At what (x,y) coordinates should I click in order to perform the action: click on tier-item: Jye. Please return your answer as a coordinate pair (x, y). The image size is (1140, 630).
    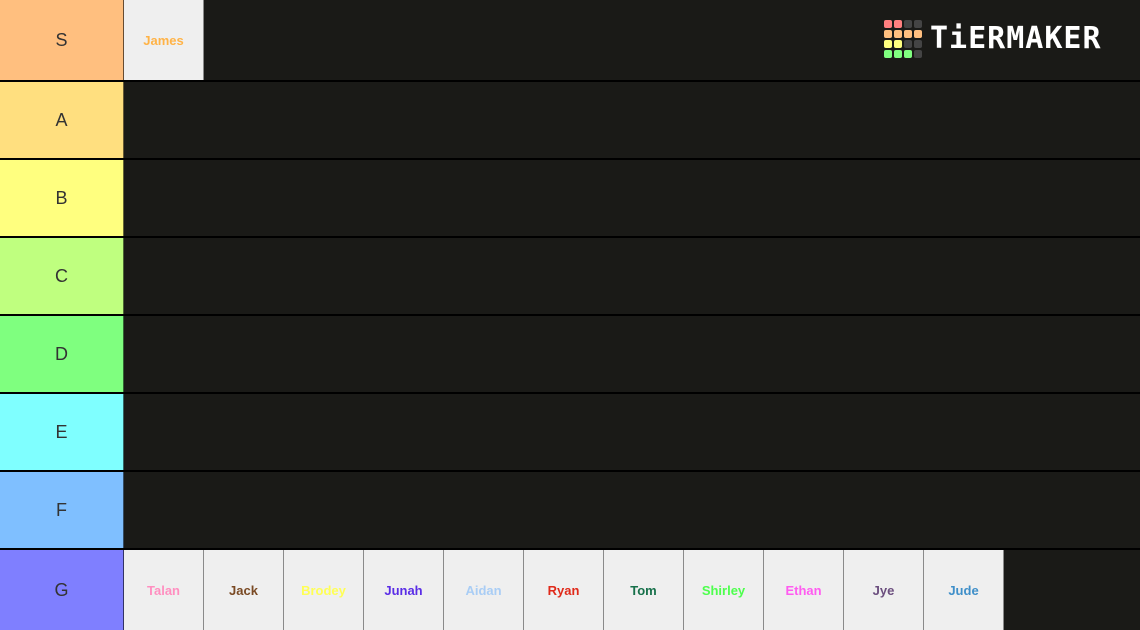
    Looking at the image, I should click on (884, 590).